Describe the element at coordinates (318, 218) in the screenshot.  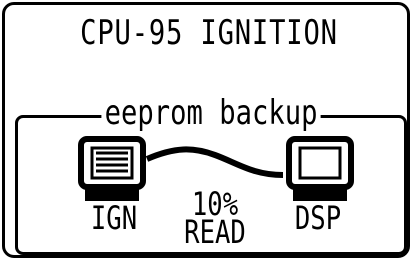
I see `target-device-label: DSP` at that location.